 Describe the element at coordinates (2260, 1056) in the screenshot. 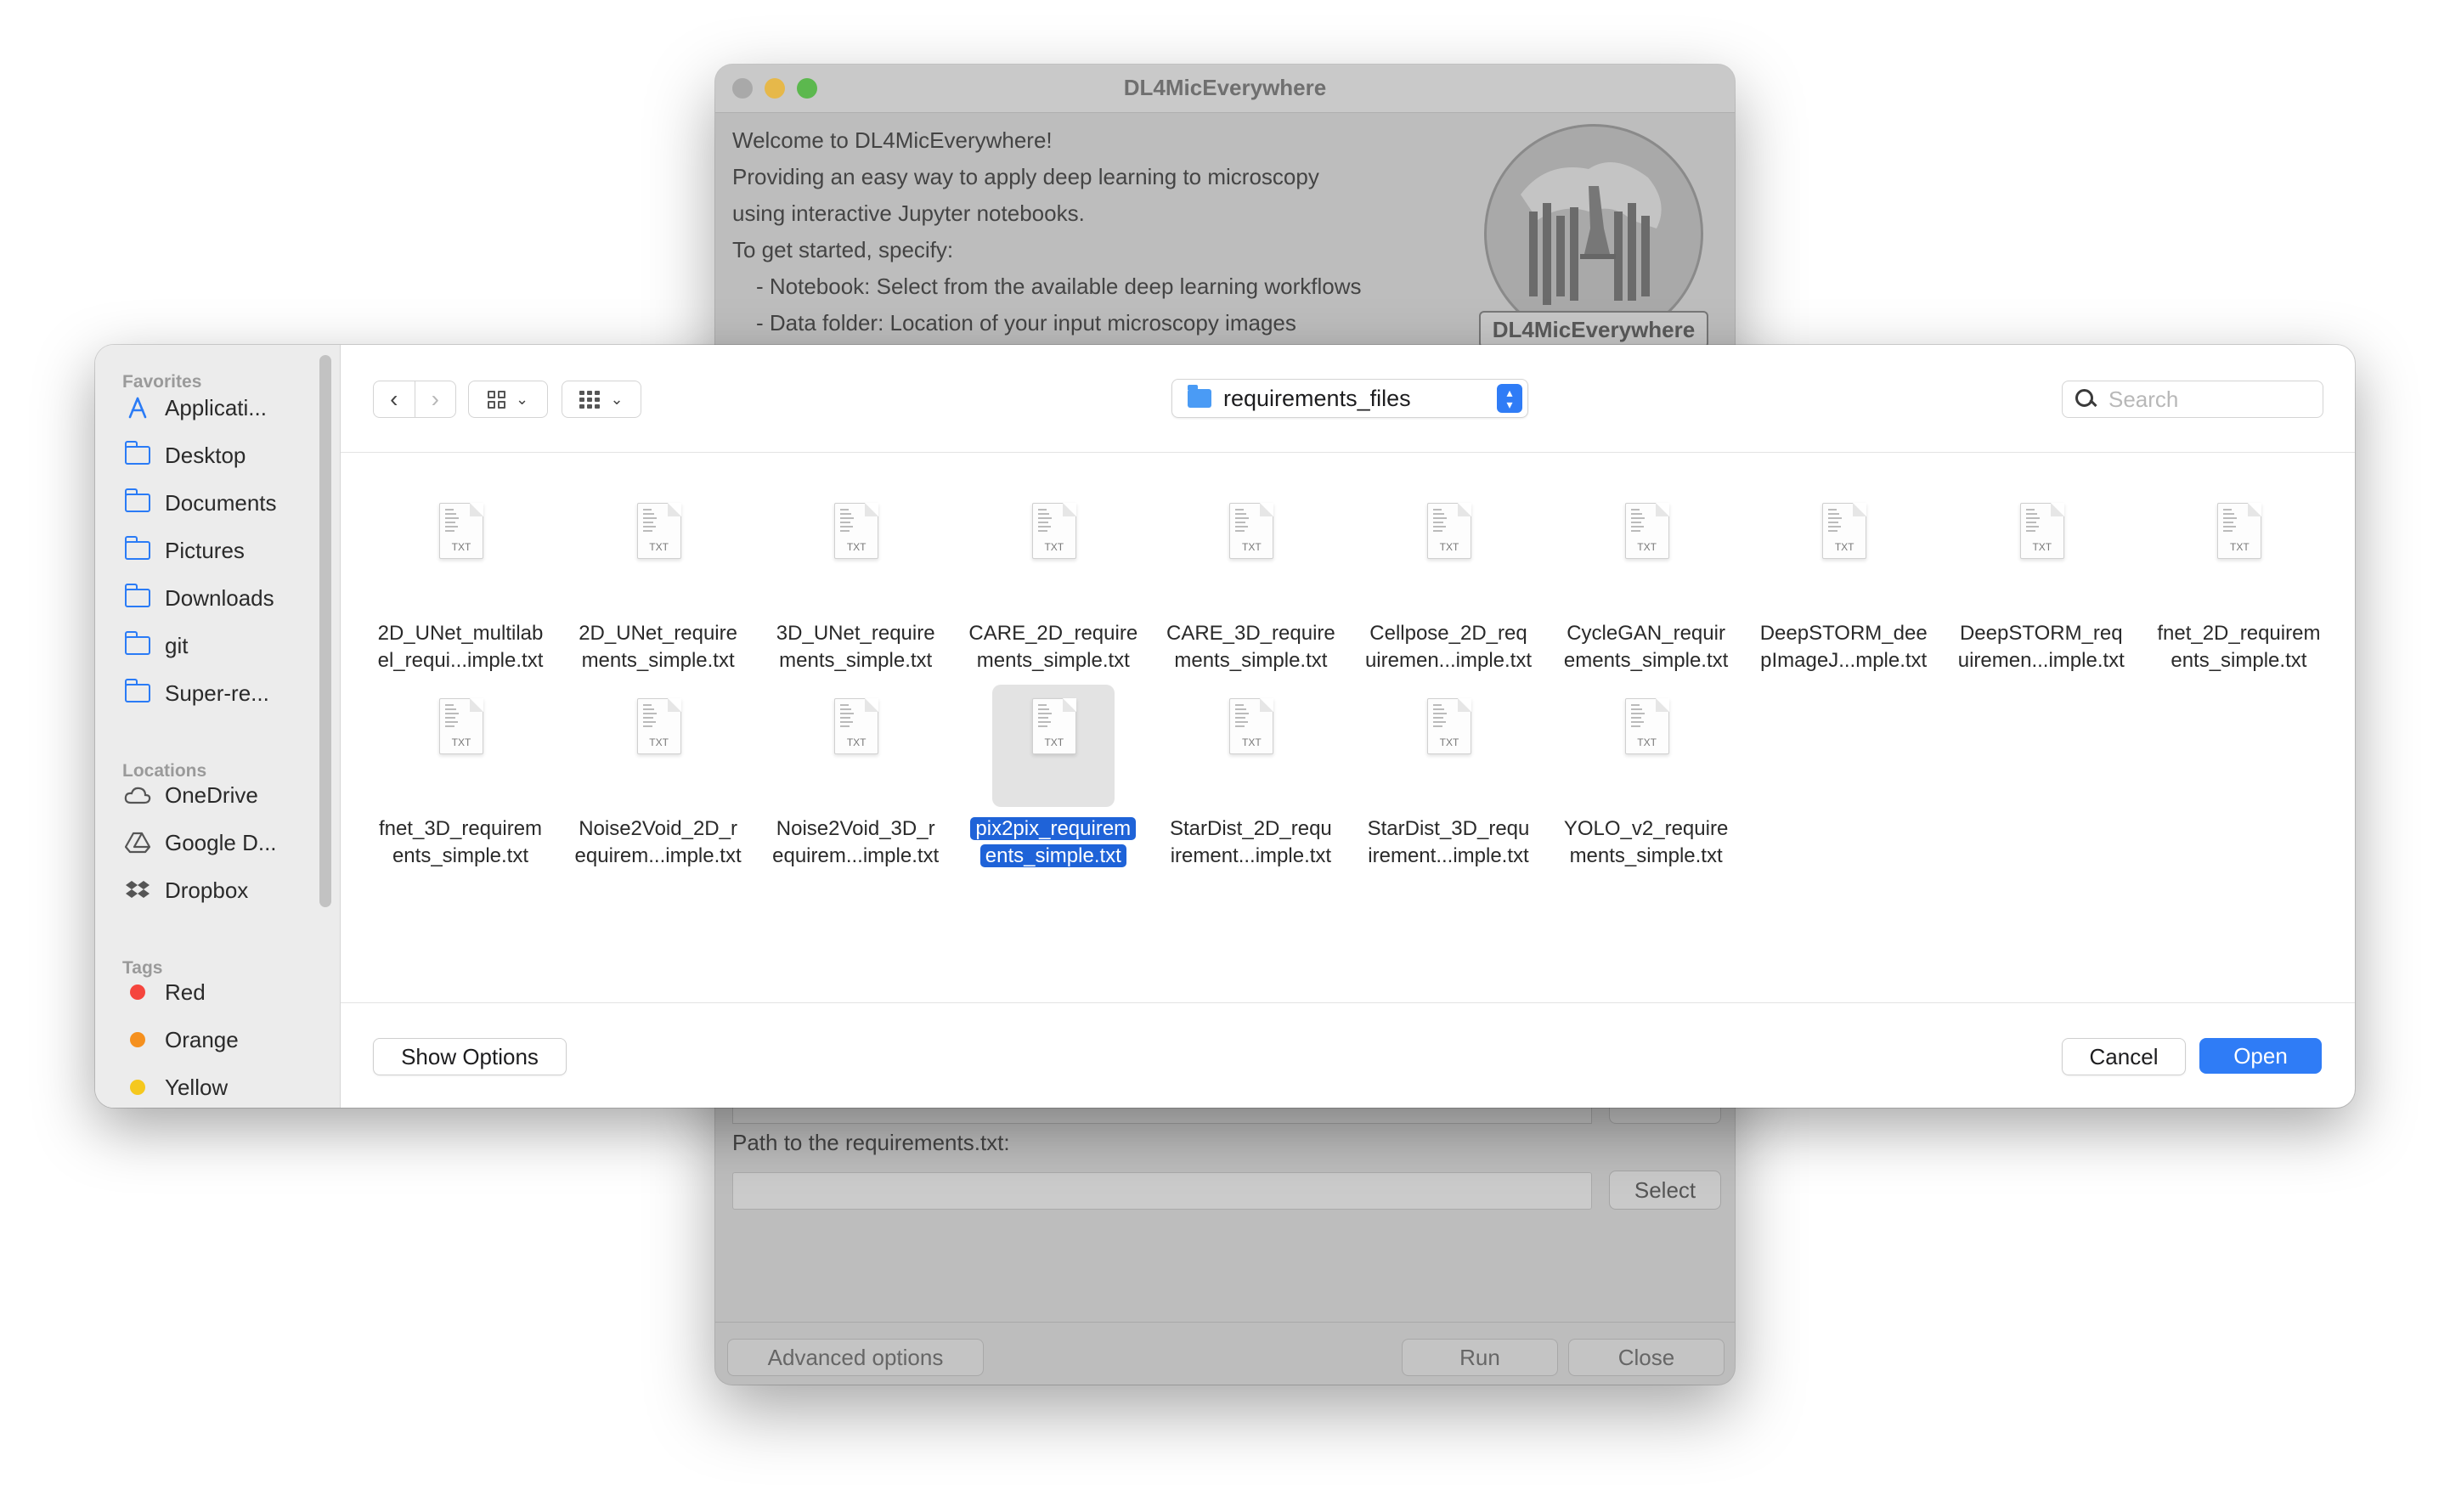

I see `open-button: Open` at that location.